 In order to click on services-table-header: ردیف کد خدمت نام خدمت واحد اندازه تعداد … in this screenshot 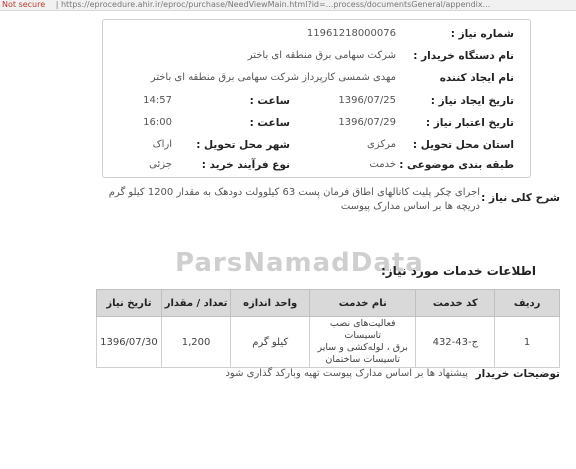, I will do `click(328, 303)`.